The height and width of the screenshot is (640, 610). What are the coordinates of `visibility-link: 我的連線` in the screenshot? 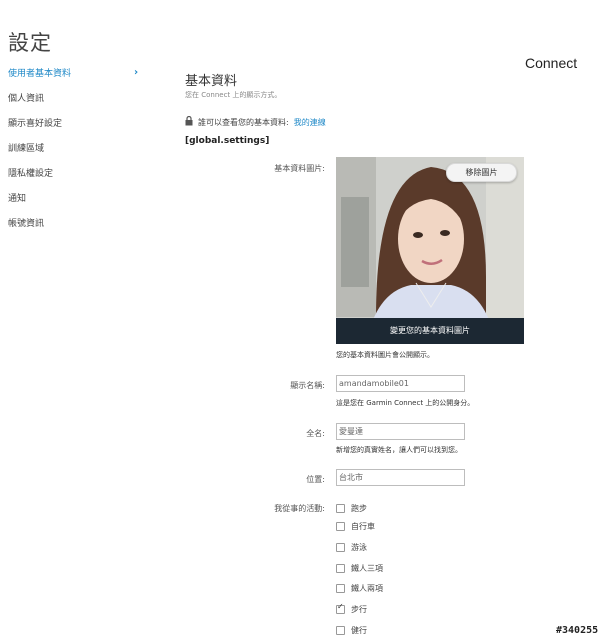 It's located at (310, 122).